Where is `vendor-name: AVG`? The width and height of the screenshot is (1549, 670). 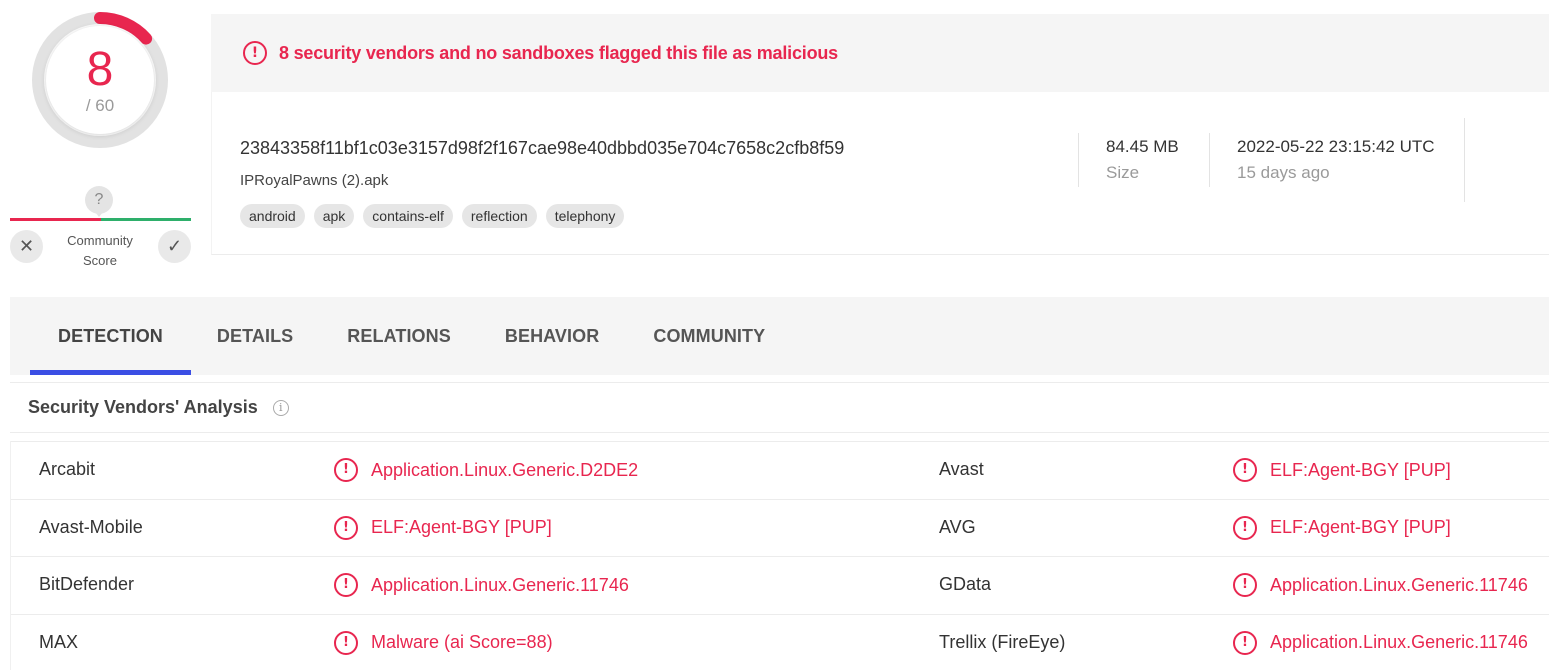 vendor-name: AVG is located at coordinates (957, 526).